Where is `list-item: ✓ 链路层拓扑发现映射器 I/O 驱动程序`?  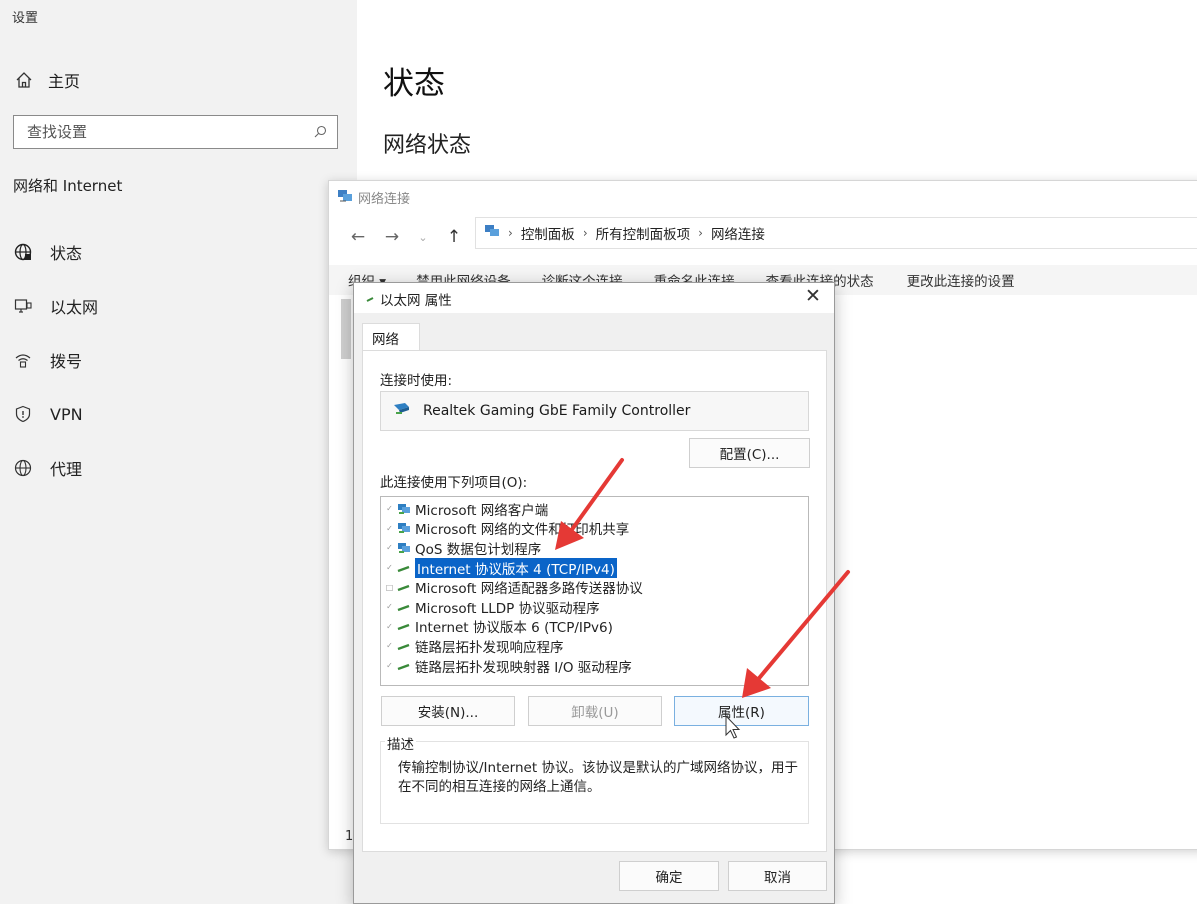 list-item: ✓ 链路层拓扑发现映射器 I/O 驱动程序 is located at coordinates (594, 666).